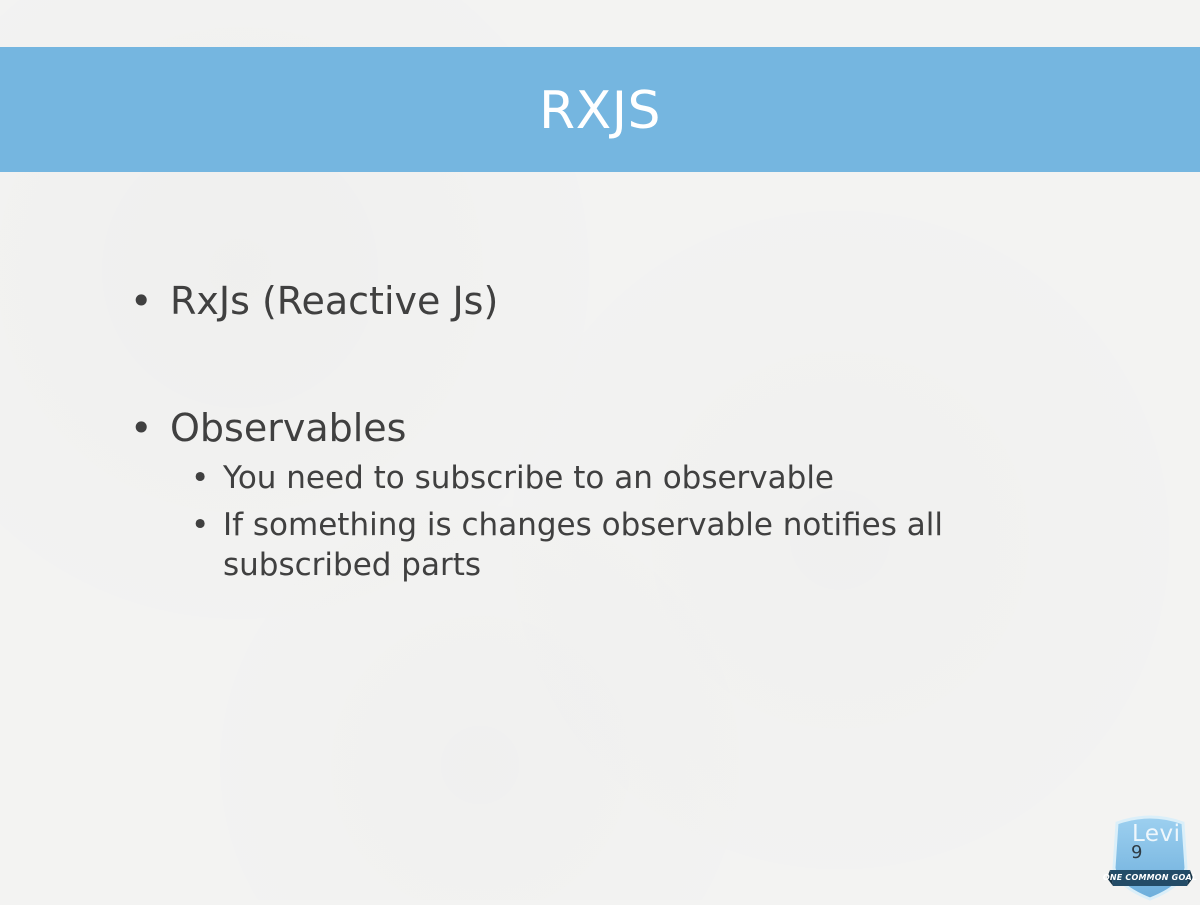  What do you see at coordinates (288, 428) in the screenshot?
I see `bullet-text: Observables` at bounding box center [288, 428].